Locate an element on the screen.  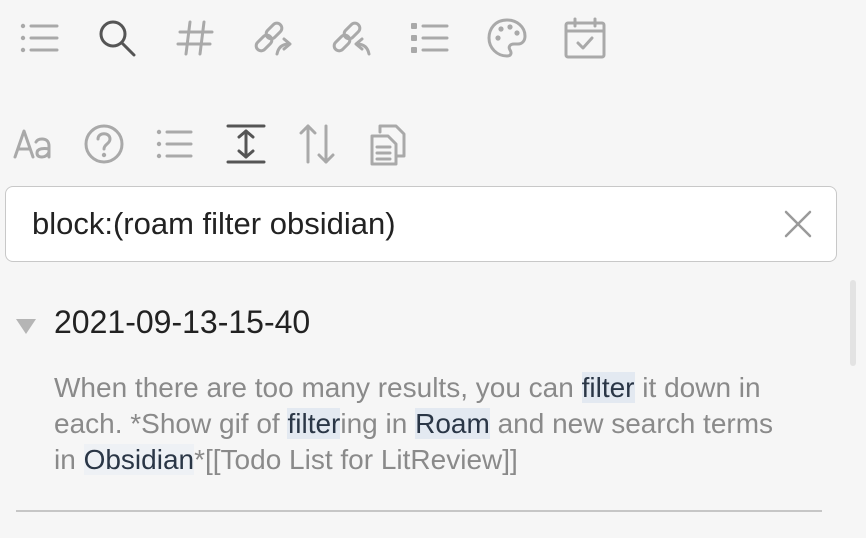
search-input is located at coordinates (402, 224).